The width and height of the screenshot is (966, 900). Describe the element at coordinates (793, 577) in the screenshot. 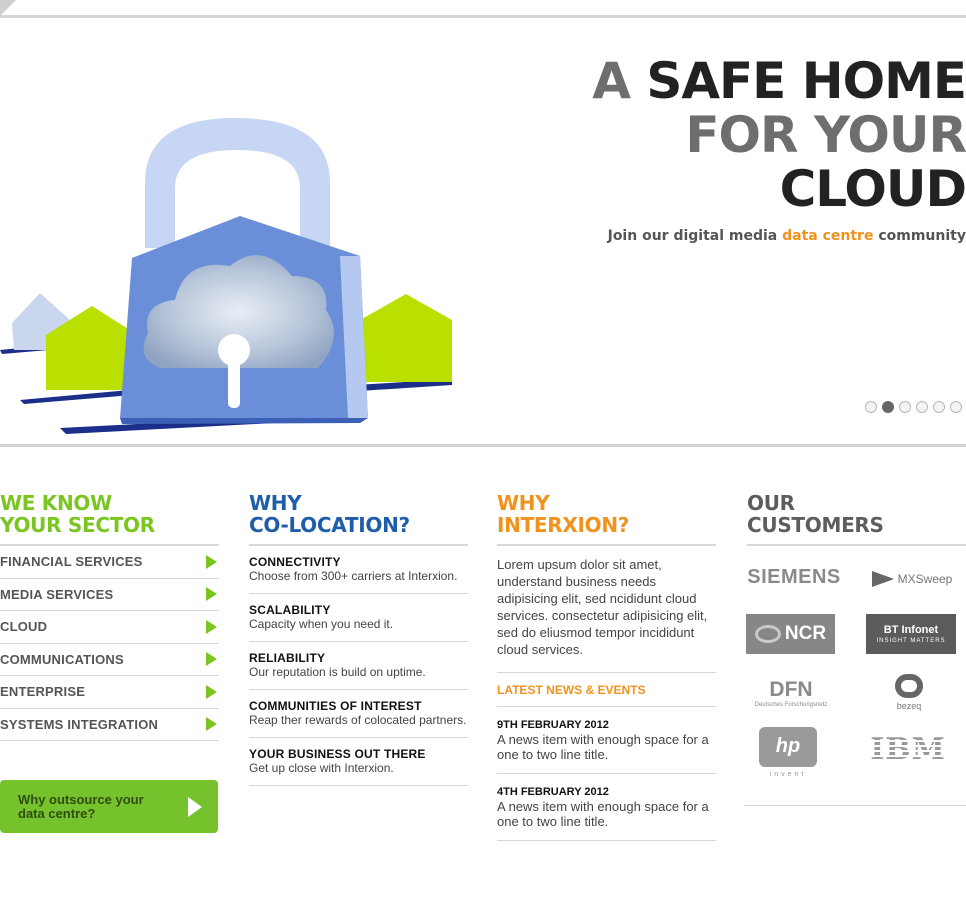

I see `siemens-logo: SIEMENS` at that location.